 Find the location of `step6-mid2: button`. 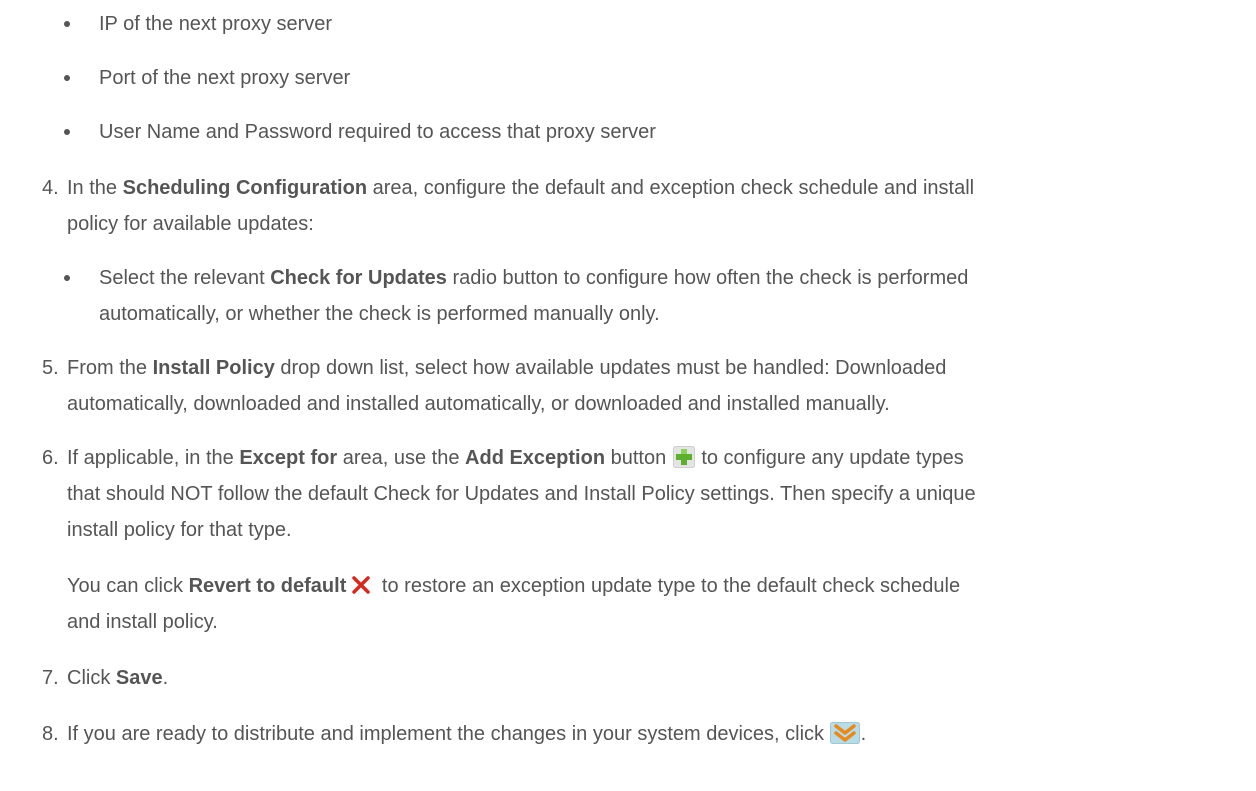

step6-mid2: button is located at coordinates (638, 458).